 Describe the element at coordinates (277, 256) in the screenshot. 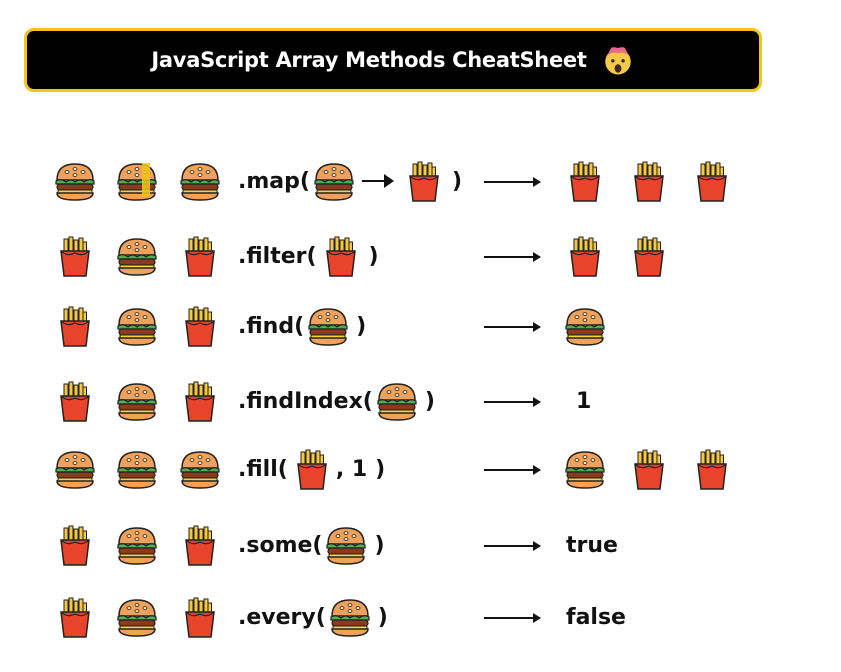

I see `method-name: .filter(` at that location.